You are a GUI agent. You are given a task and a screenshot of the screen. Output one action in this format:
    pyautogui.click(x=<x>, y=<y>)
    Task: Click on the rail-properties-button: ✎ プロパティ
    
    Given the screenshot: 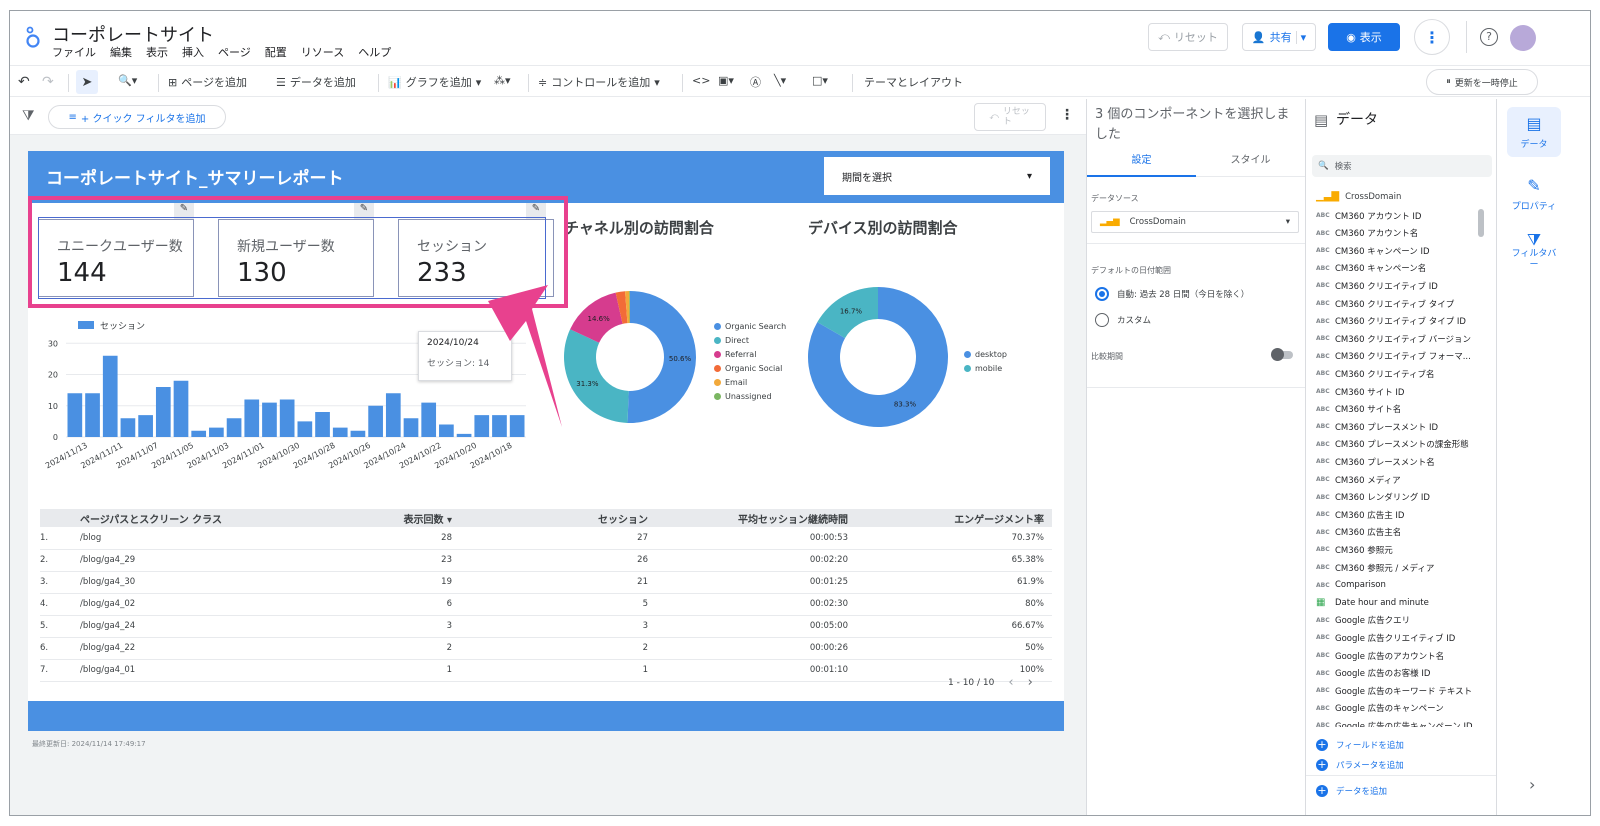 What is the action you would take?
    pyautogui.click(x=1534, y=194)
    